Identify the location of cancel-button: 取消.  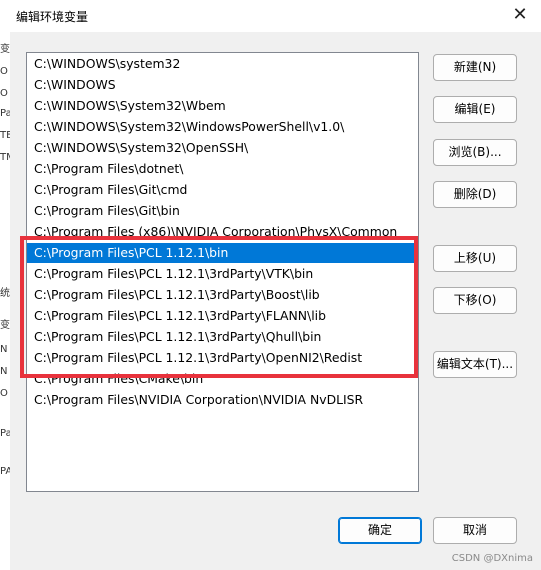
(475, 530).